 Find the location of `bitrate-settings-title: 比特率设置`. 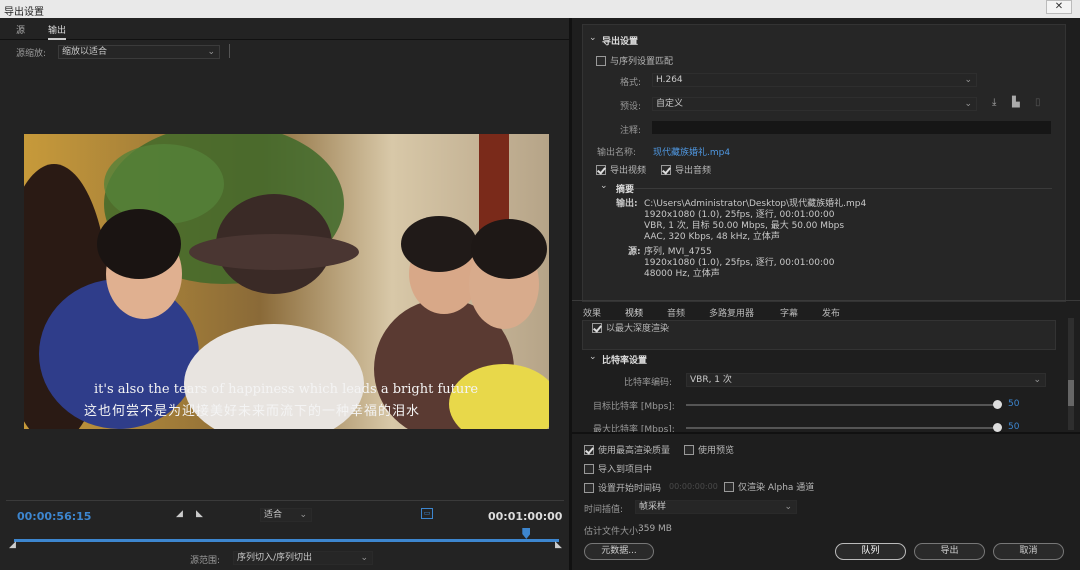

bitrate-settings-title: 比特率设置 is located at coordinates (625, 361).